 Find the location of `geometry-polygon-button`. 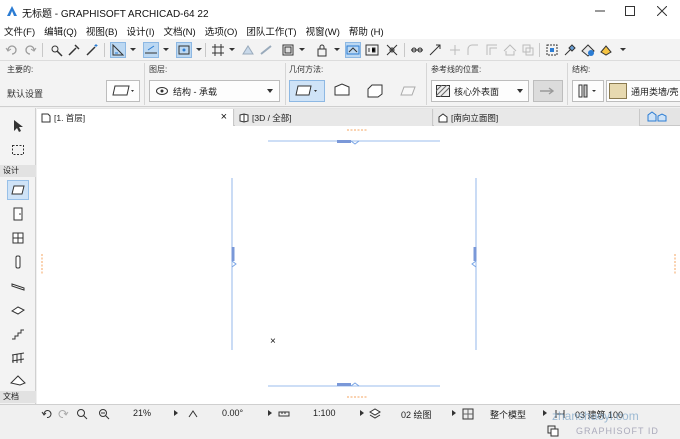

geometry-polygon-button is located at coordinates (375, 91).